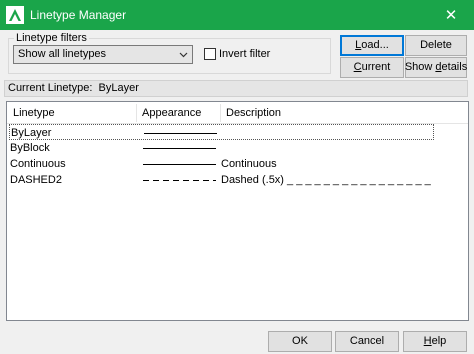 The image size is (474, 354). Describe the element at coordinates (31, 133) in the screenshot. I see `linetype-name: ByLayer` at that location.